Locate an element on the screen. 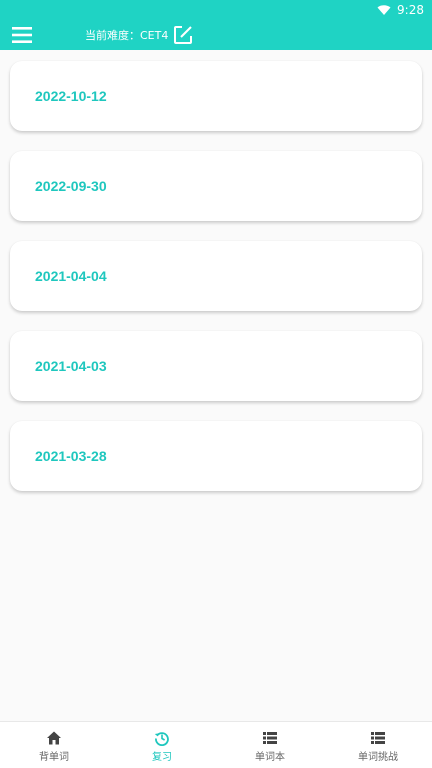  home-icon is located at coordinates (54, 737).